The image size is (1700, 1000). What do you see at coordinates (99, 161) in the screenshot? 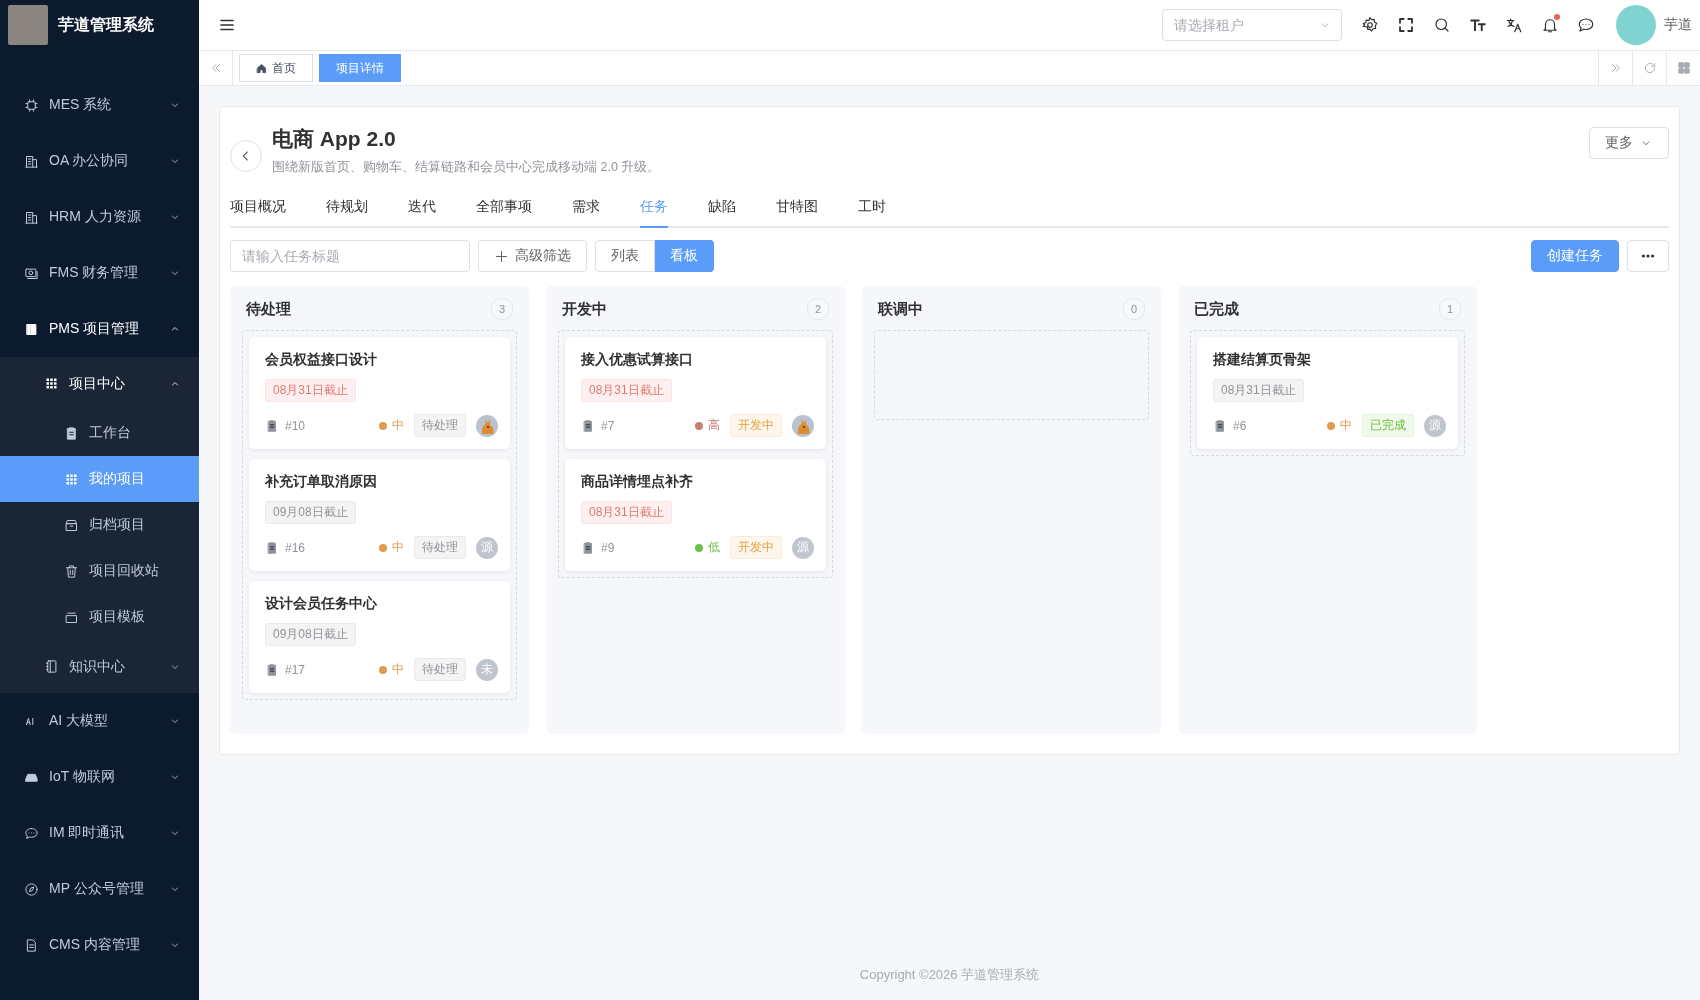
I see `sidebar-item: OA 办公协同` at bounding box center [99, 161].